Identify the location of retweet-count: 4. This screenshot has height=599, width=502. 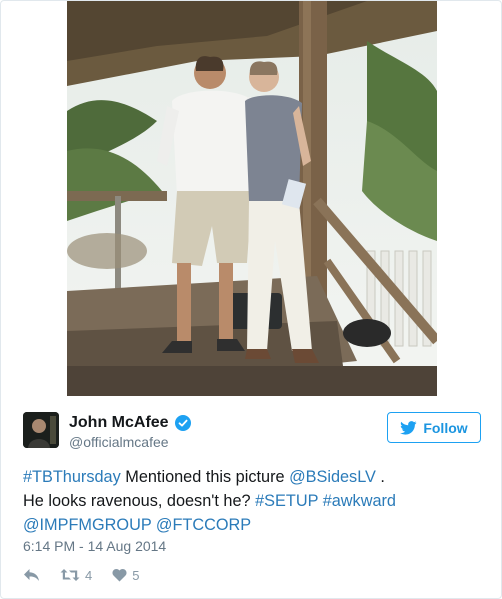
(89, 575).